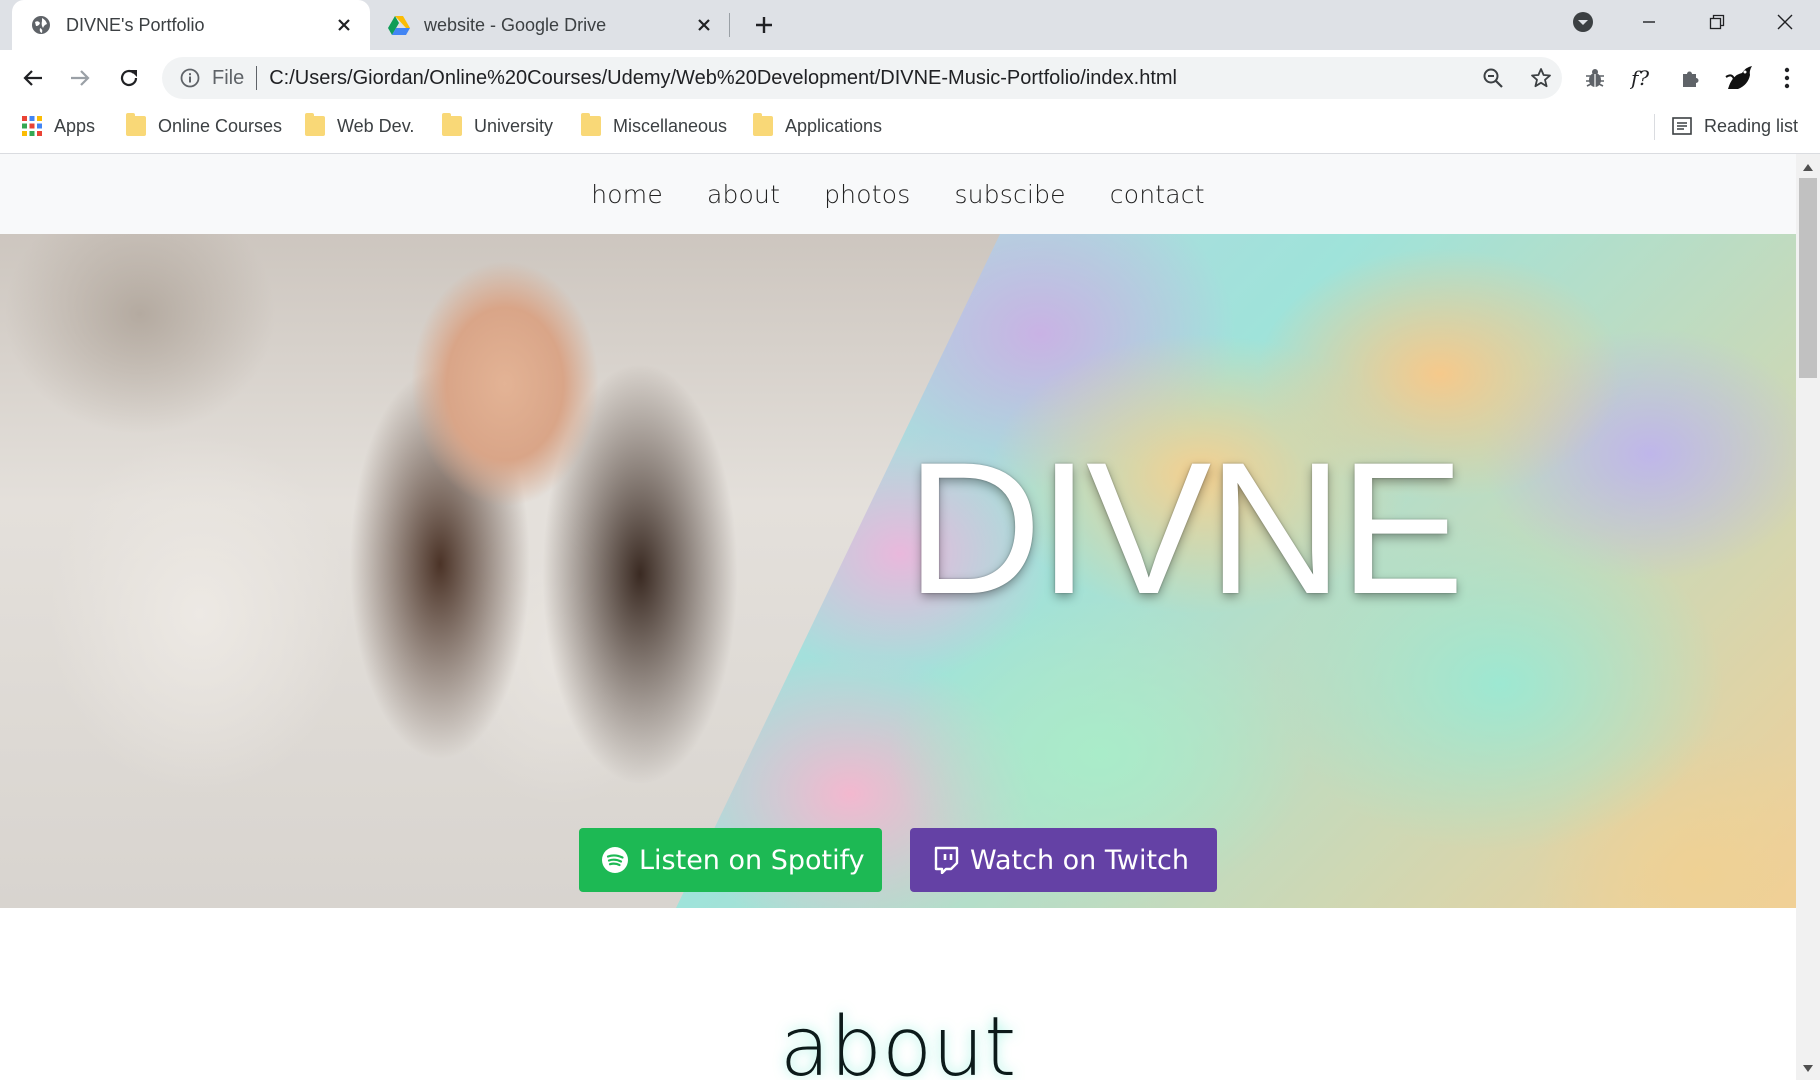 The height and width of the screenshot is (1080, 1820). I want to click on about-heading: about, so click(898, 1040).